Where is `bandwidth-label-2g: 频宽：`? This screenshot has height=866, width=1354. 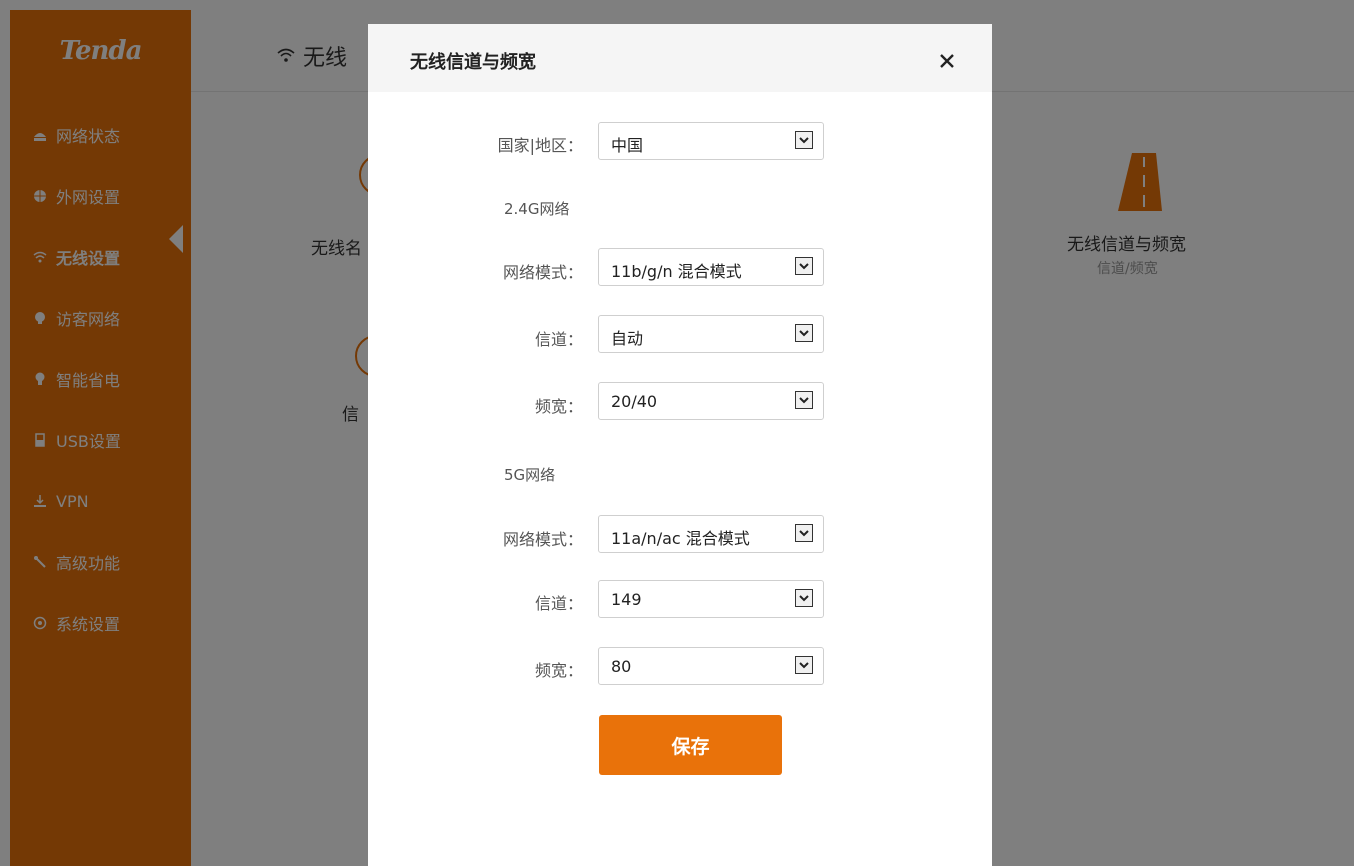
bandwidth-label-2g: 频宽： is located at coordinates (558, 406).